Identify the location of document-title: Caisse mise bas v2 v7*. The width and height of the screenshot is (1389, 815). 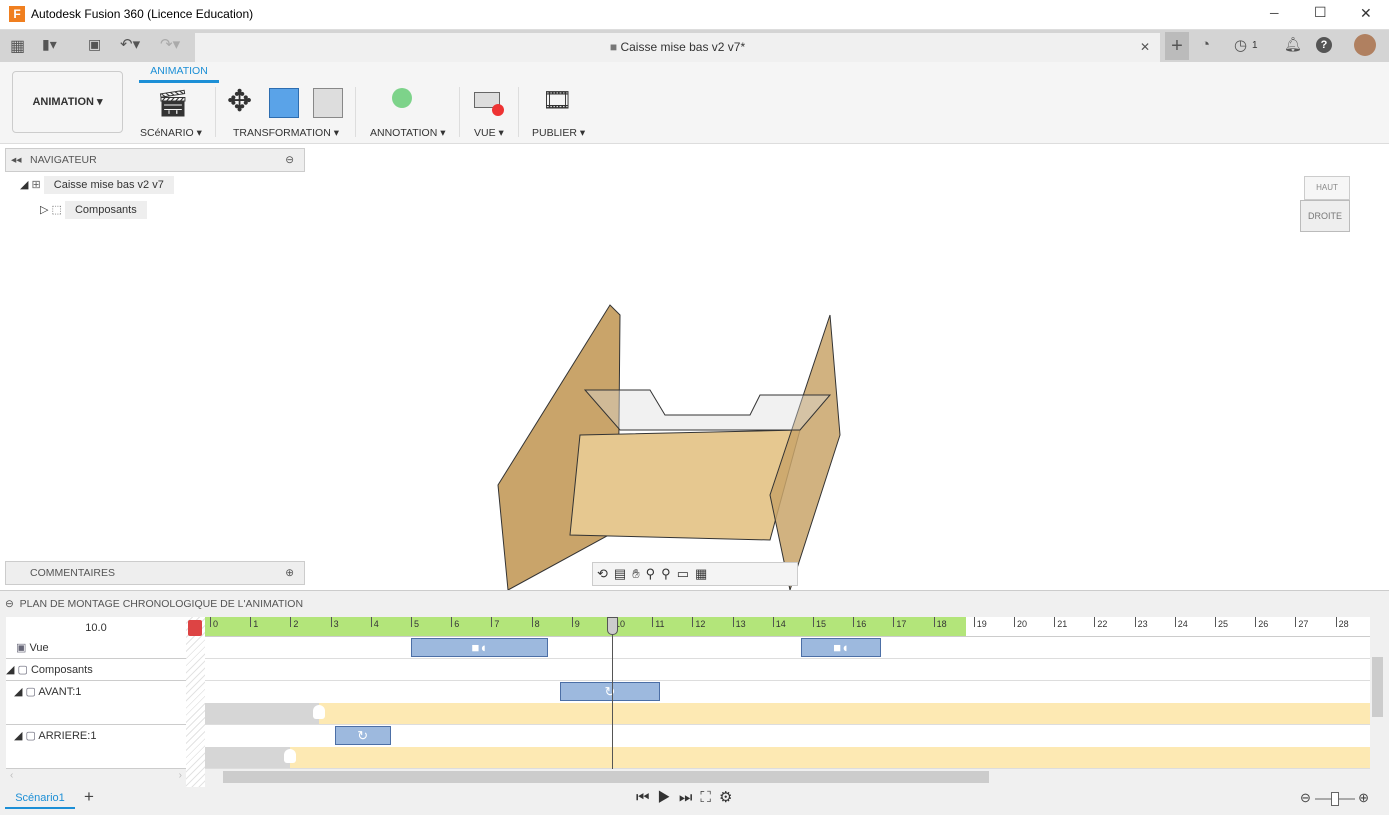
(683, 47).